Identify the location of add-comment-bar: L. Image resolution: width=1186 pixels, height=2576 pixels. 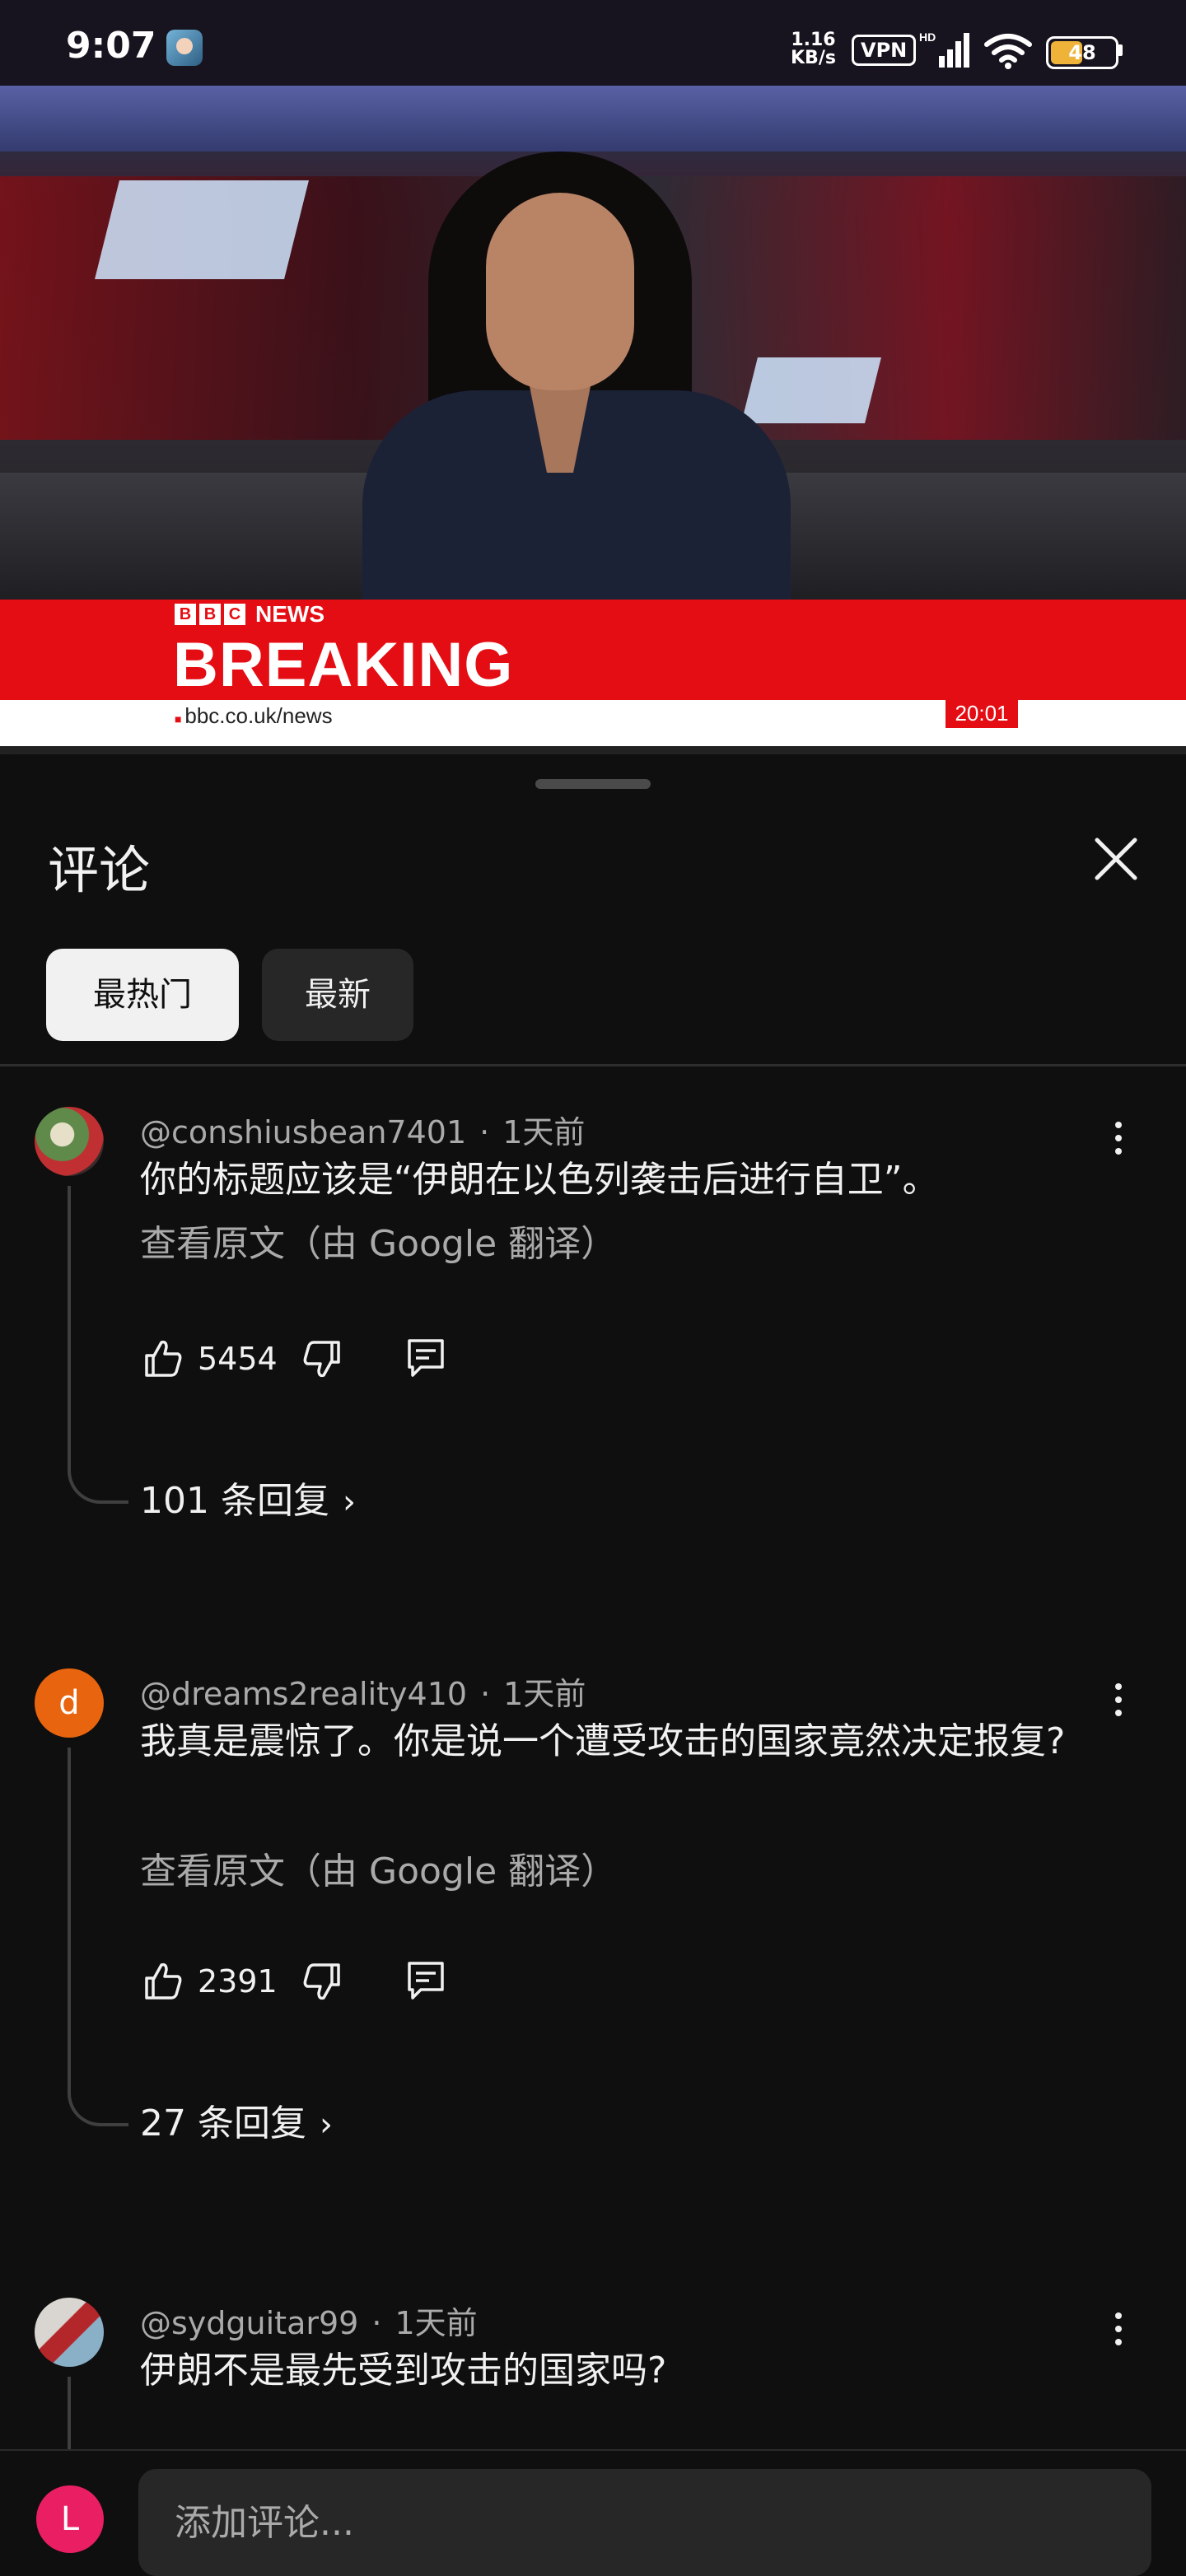
(593, 2512).